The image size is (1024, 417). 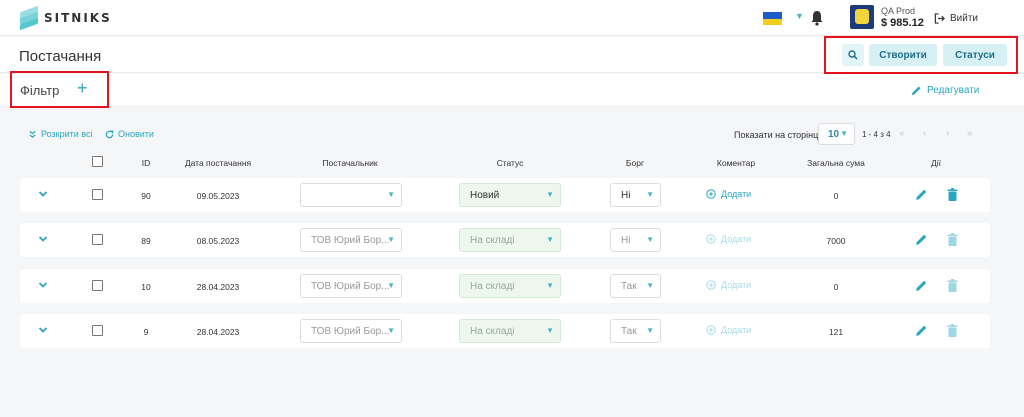 What do you see at coordinates (836, 163) in the screenshot?
I see `column-header-total: Загальна сума` at bounding box center [836, 163].